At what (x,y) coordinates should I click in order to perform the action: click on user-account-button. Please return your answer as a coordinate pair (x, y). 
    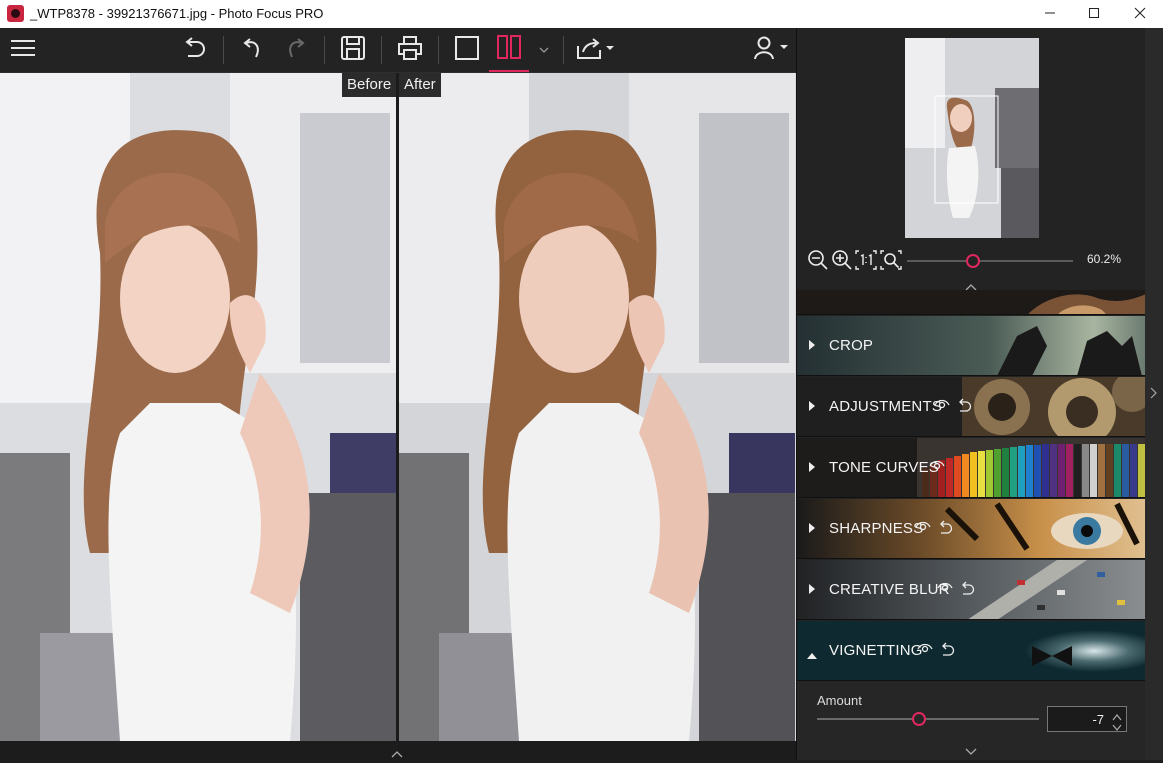
    Looking at the image, I should click on (771, 50).